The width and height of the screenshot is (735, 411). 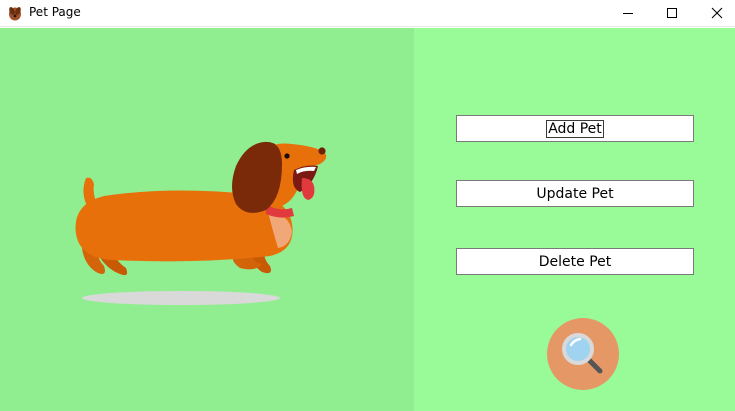 I want to click on delete-pet-label: Delete Pet, so click(x=575, y=261).